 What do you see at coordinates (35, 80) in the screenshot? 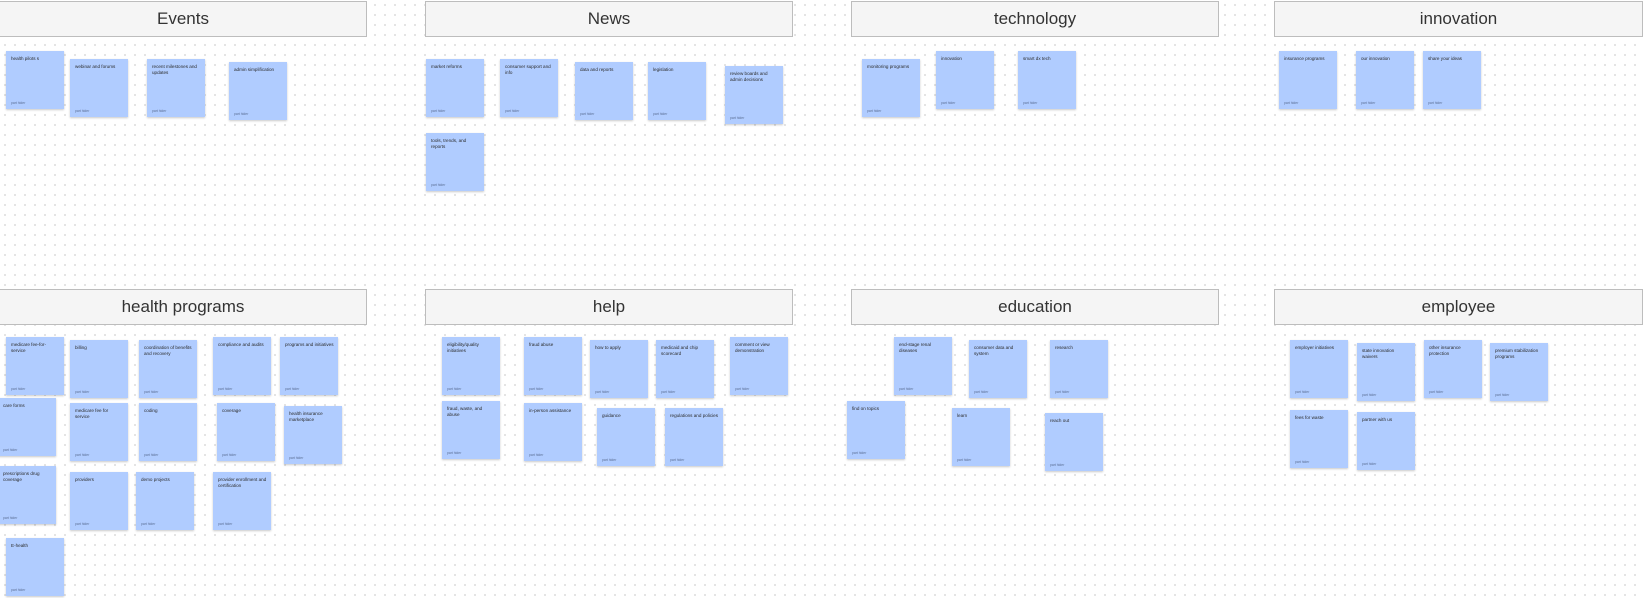
I see `sticky-note: health pilots s part hider` at bounding box center [35, 80].